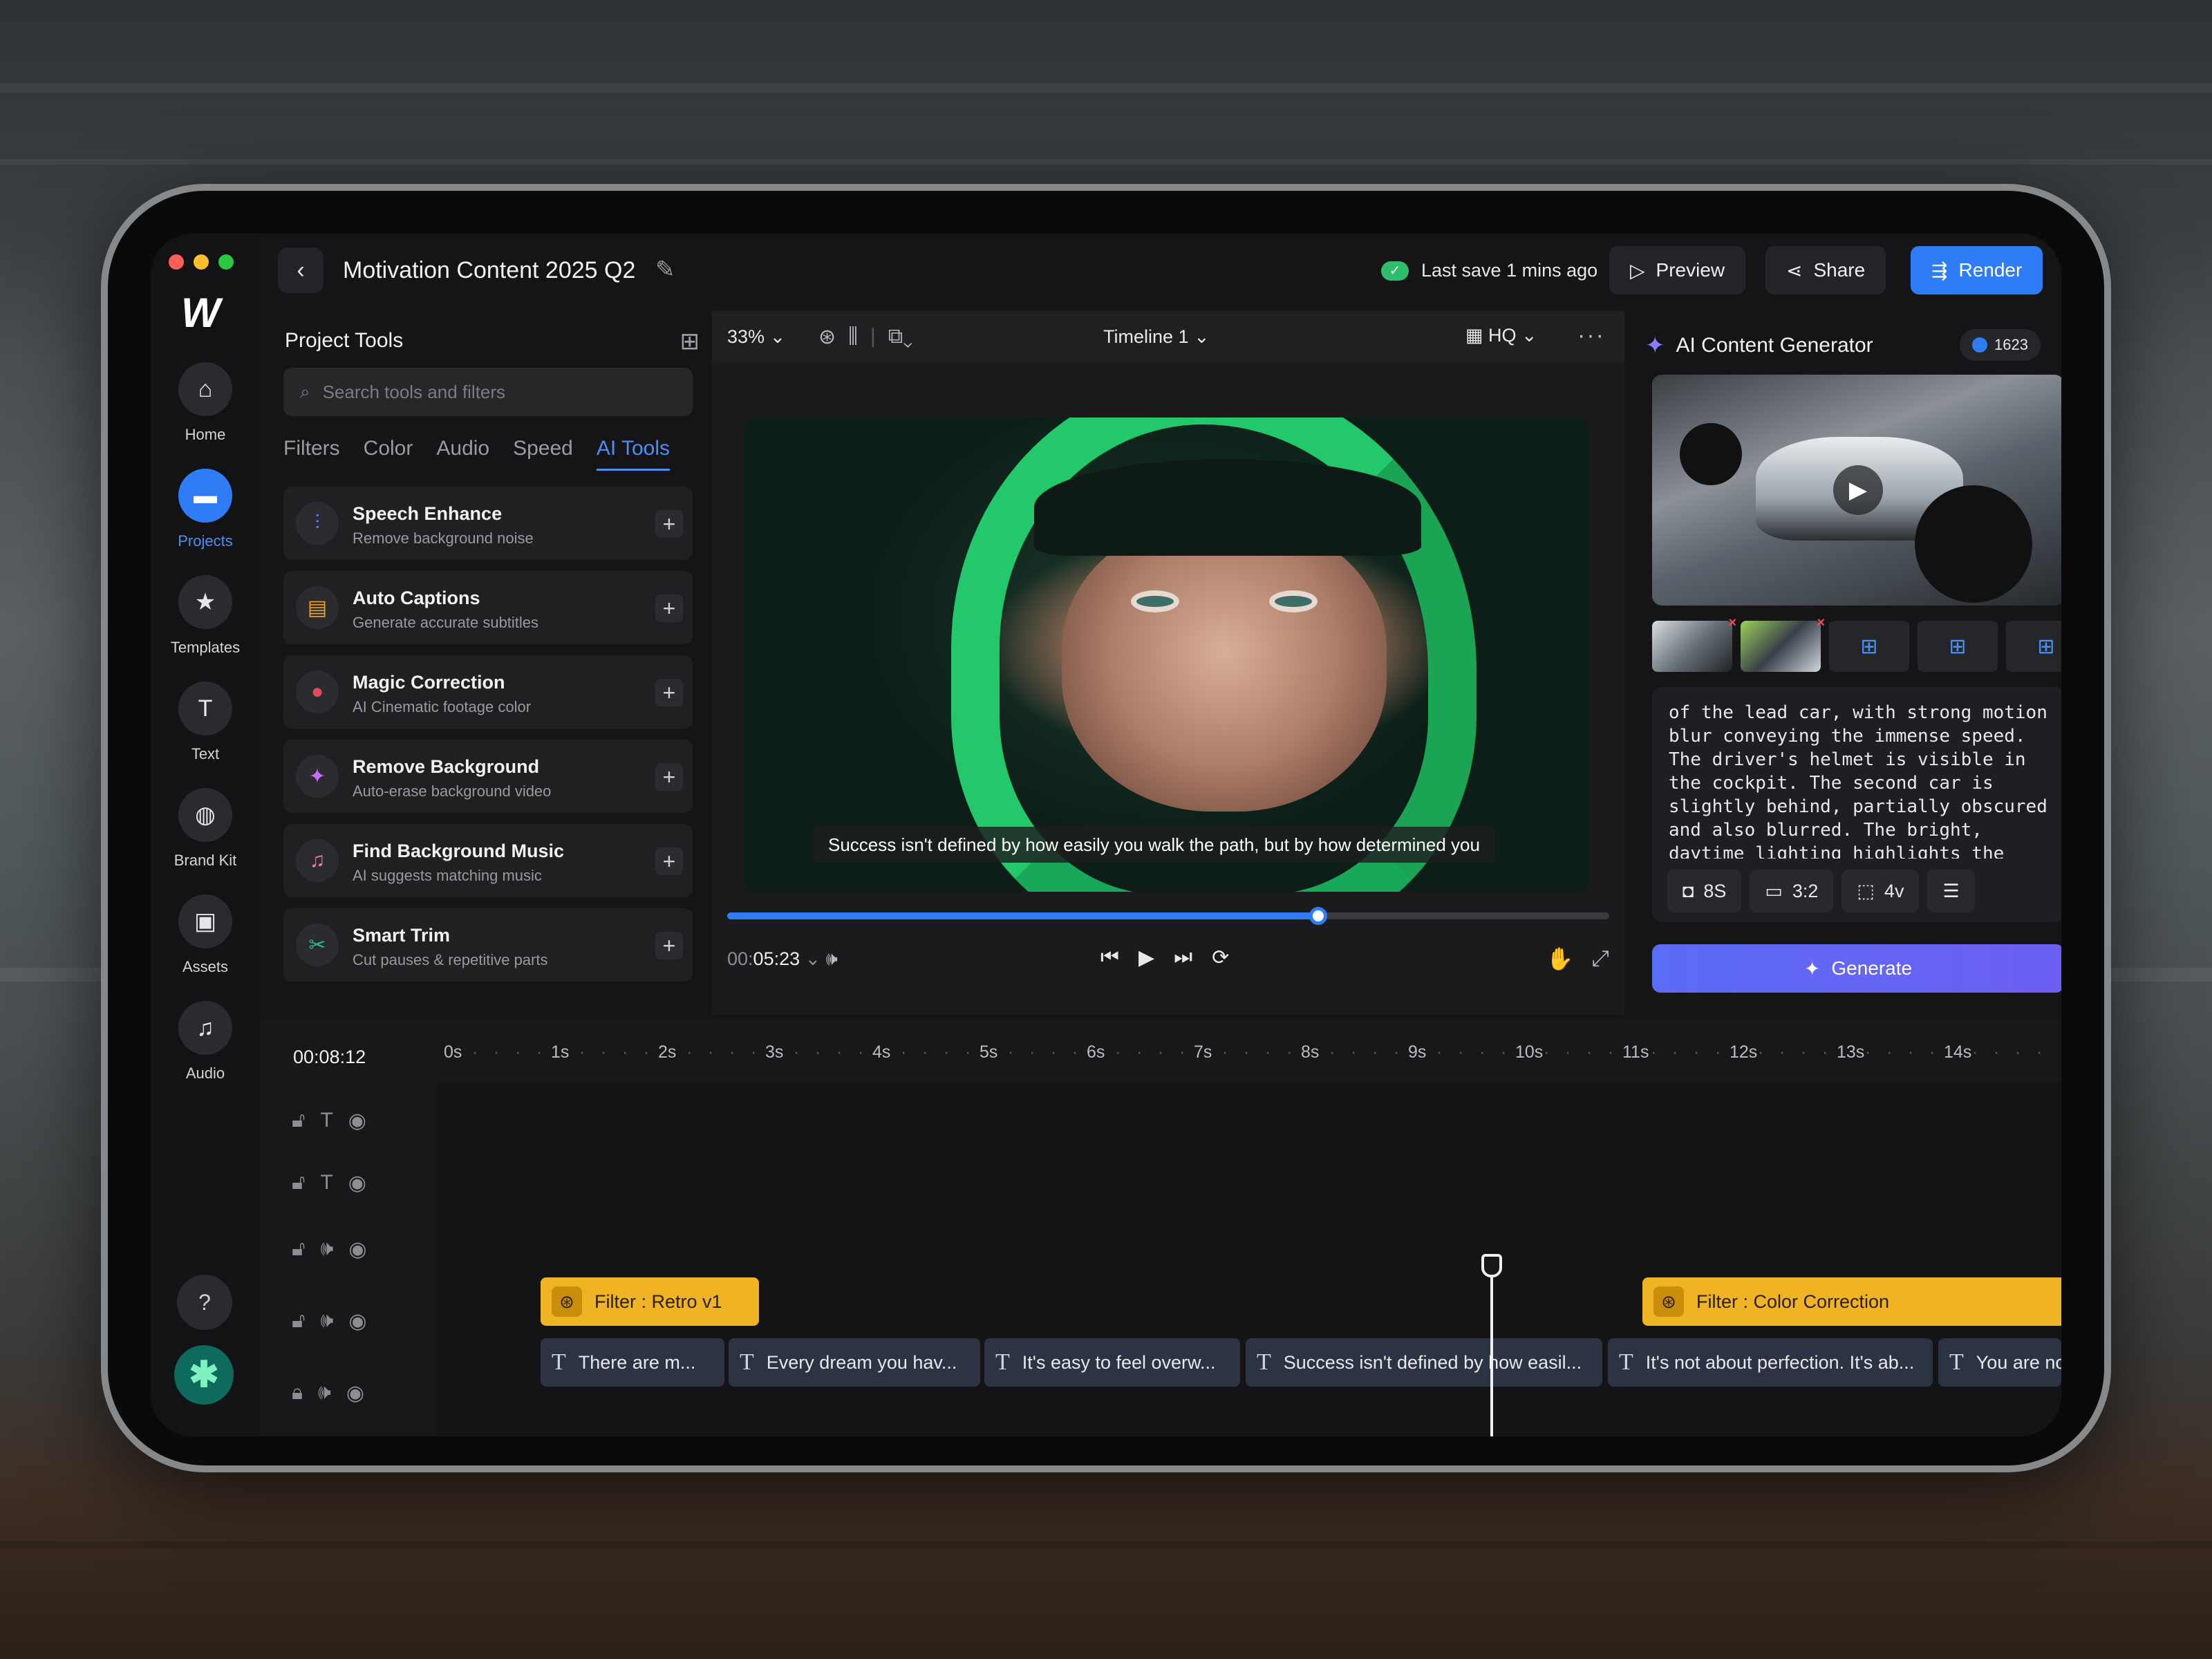 The width and height of the screenshot is (2212, 1659). What do you see at coordinates (1220, 958) in the screenshot?
I see `loop-icon: ⟳` at bounding box center [1220, 958].